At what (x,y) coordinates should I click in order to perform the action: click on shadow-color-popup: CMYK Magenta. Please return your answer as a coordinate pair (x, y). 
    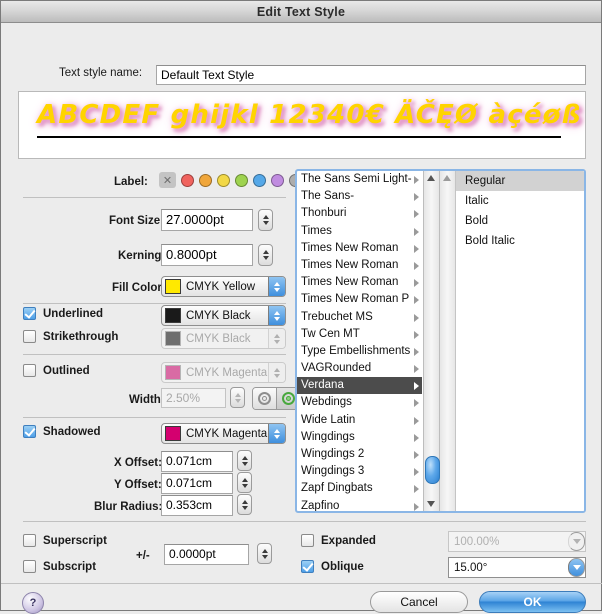
    Looking at the image, I should click on (223, 433).